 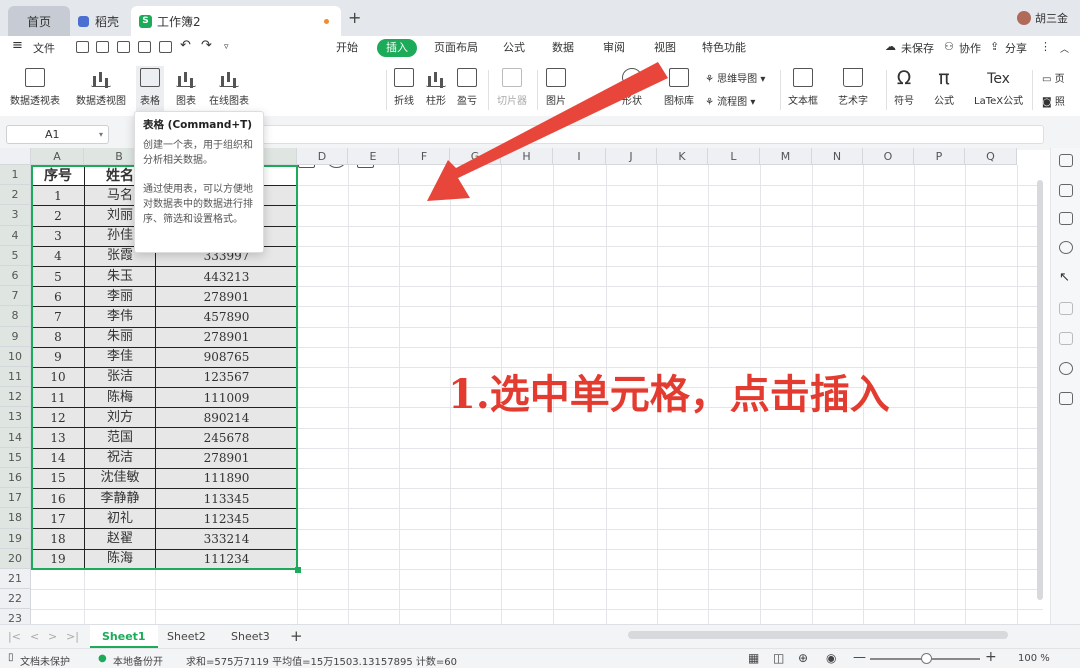 I want to click on tab-view: 视图, so click(x=665, y=48).